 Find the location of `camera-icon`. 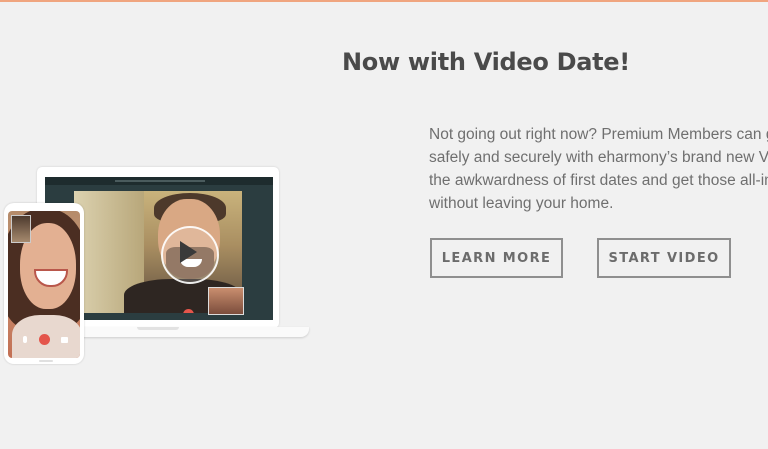

camera-icon is located at coordinates (64, 340).